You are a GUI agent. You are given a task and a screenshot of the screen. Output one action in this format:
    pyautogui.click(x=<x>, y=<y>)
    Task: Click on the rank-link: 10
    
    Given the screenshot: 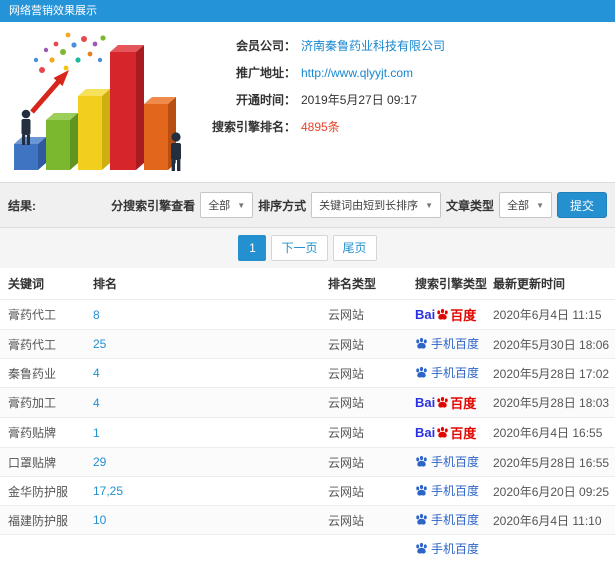 What is the action you would take?
    pyautogui.click(x=99, y=520)
    